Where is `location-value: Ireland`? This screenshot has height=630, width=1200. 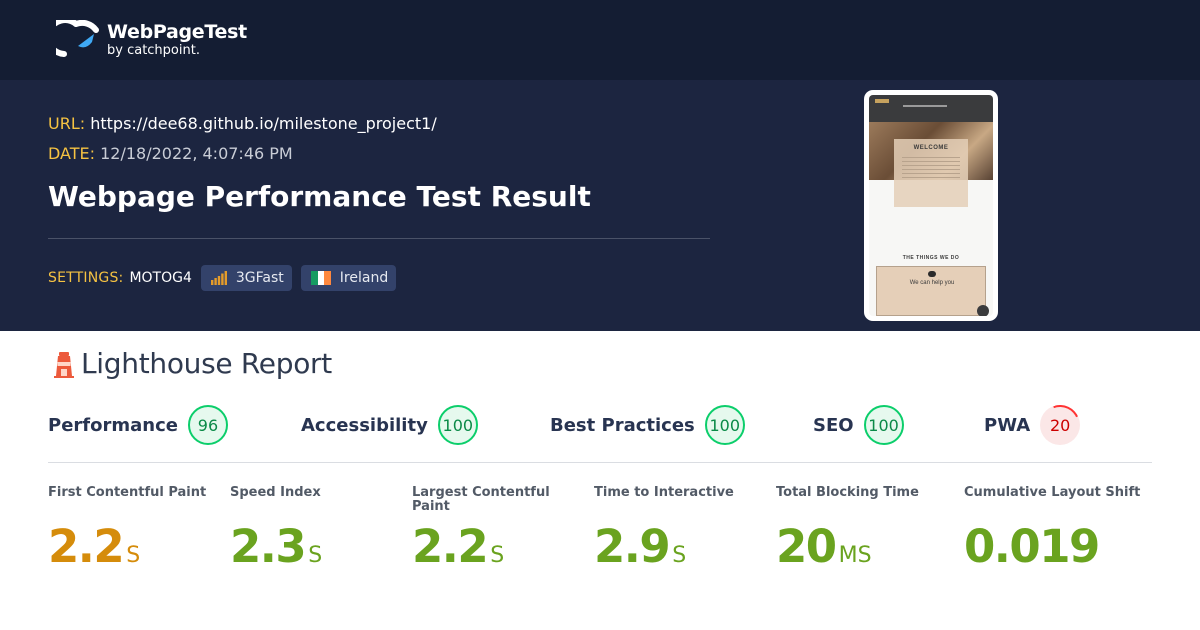 location-value: Ireland is located at coordinates (364, 278).